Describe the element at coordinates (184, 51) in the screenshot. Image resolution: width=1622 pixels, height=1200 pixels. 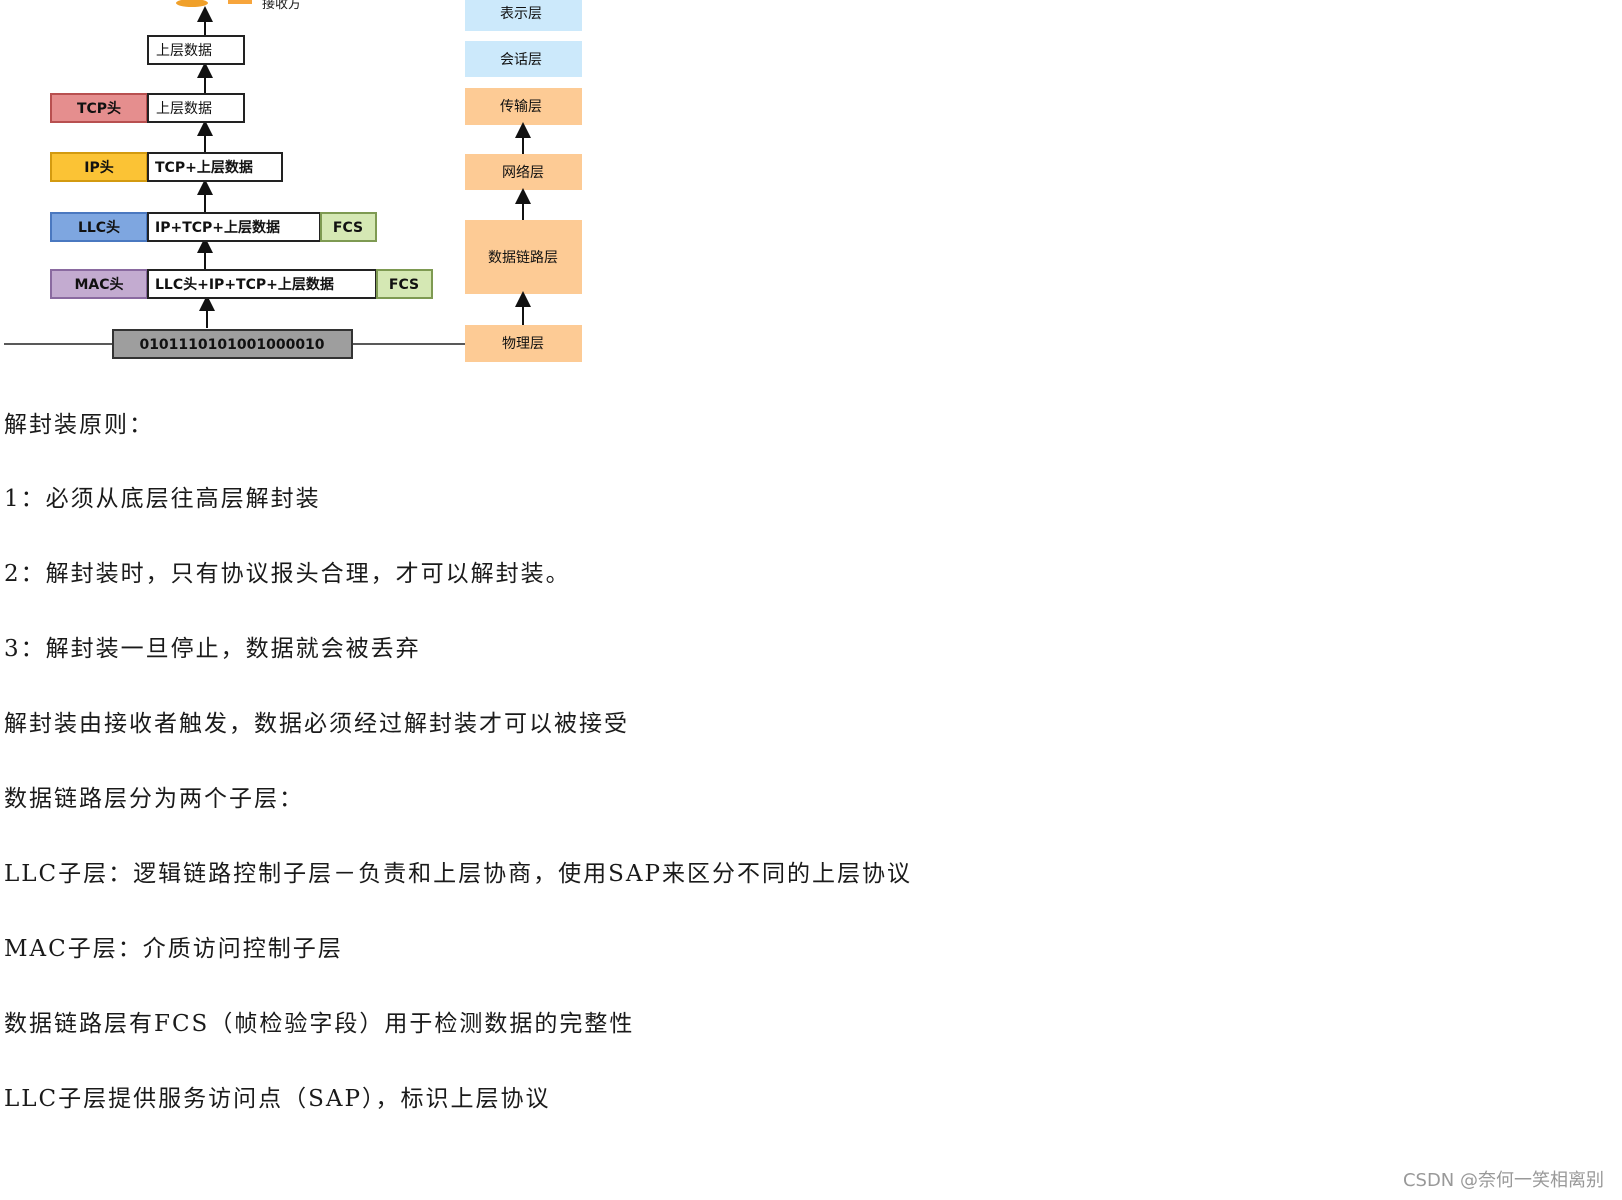
I see `upper-data-box: 上层数据` at that location.